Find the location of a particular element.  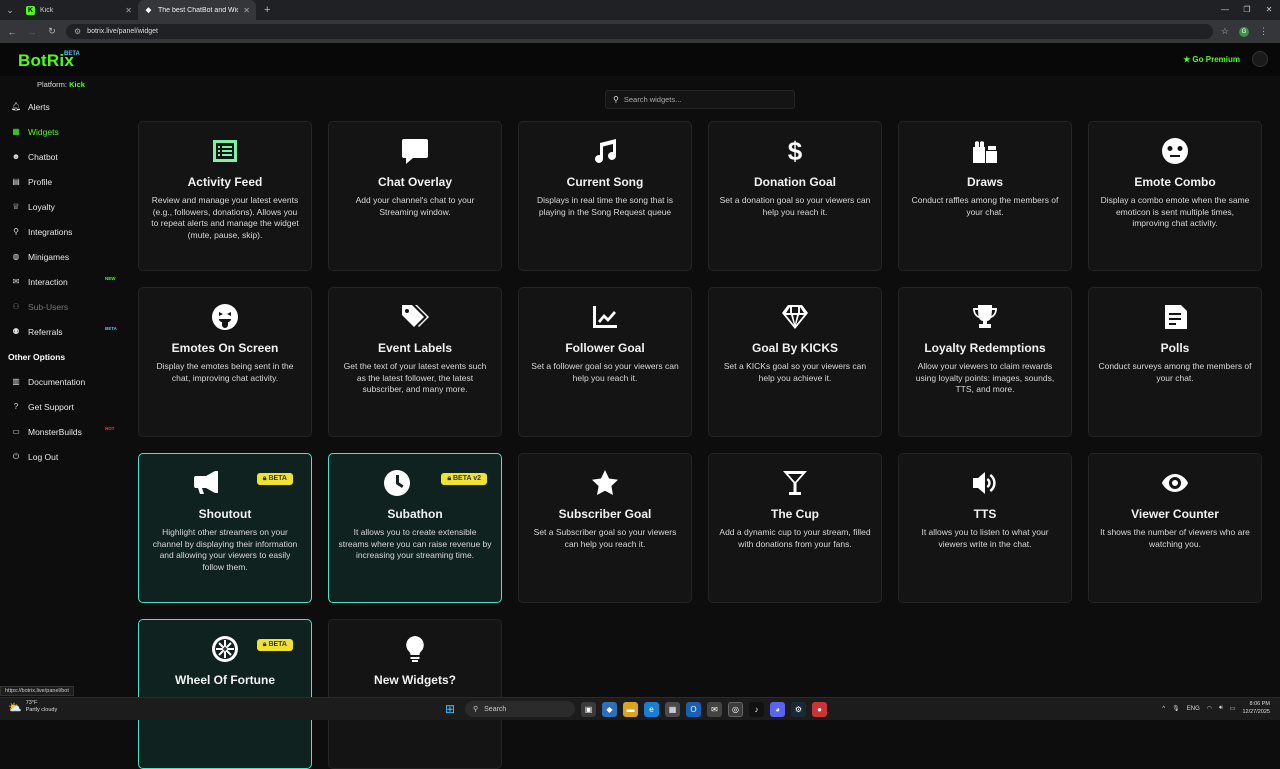

sidebar-item-widgets: ▦ Widgets is located at coordinates (62, 131).